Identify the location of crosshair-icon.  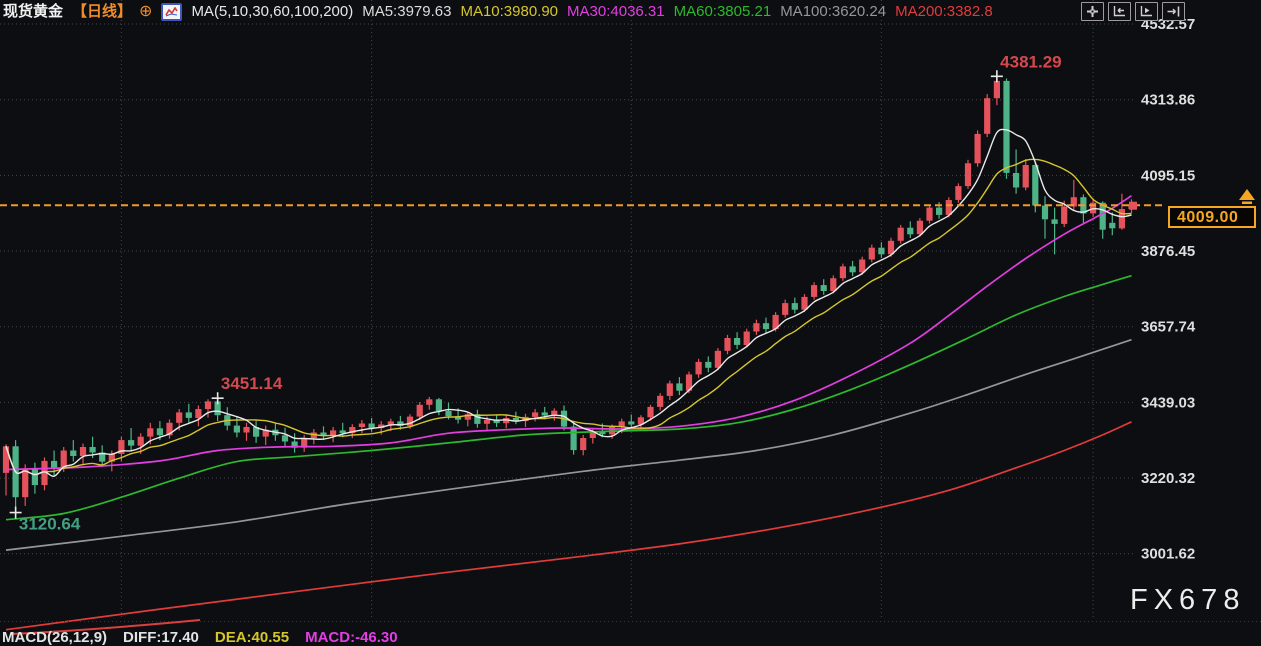
(1092, 11).